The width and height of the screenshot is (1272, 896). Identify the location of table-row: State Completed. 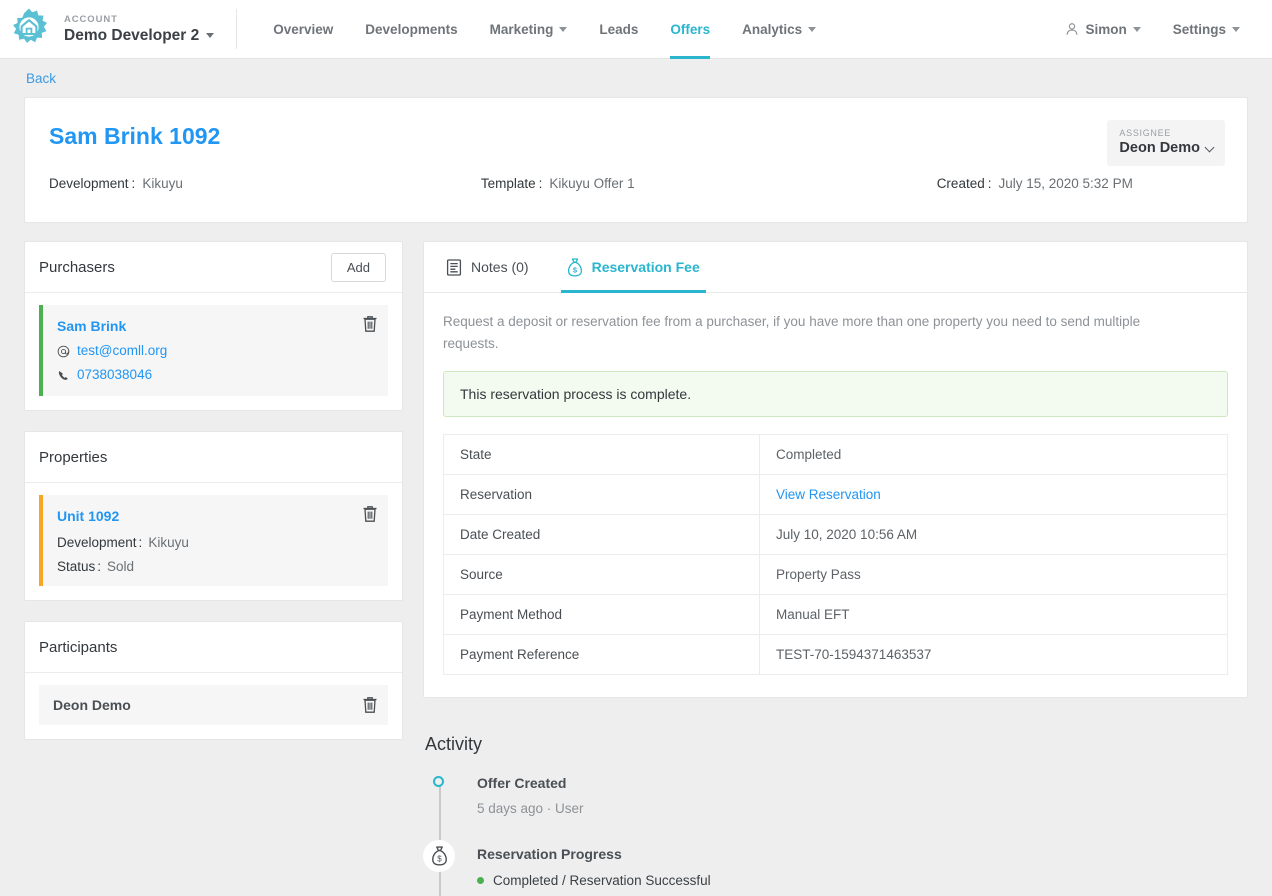
(835, 454).